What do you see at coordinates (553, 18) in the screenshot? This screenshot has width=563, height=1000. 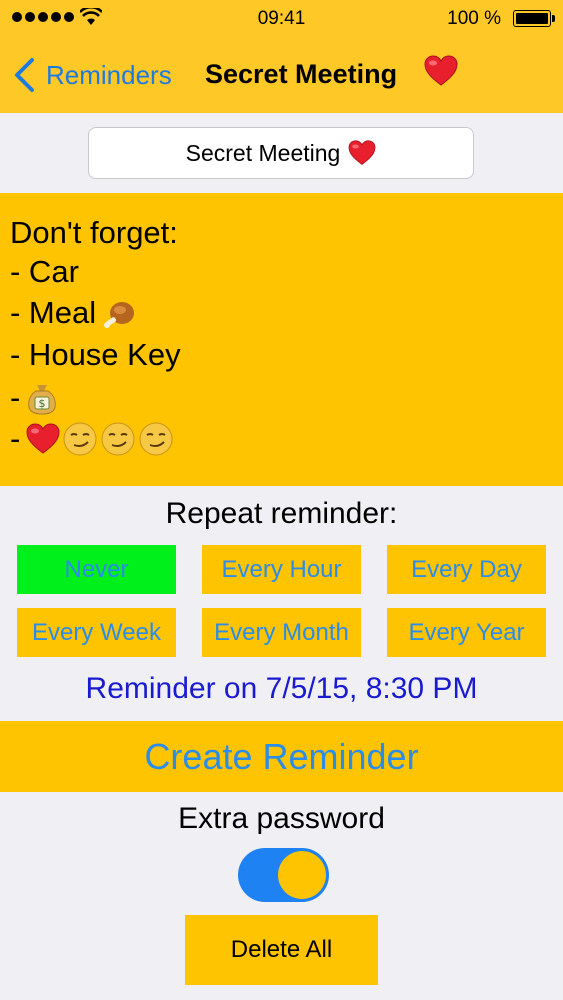 I see `battery-tip` at bounding box center [553, 18].